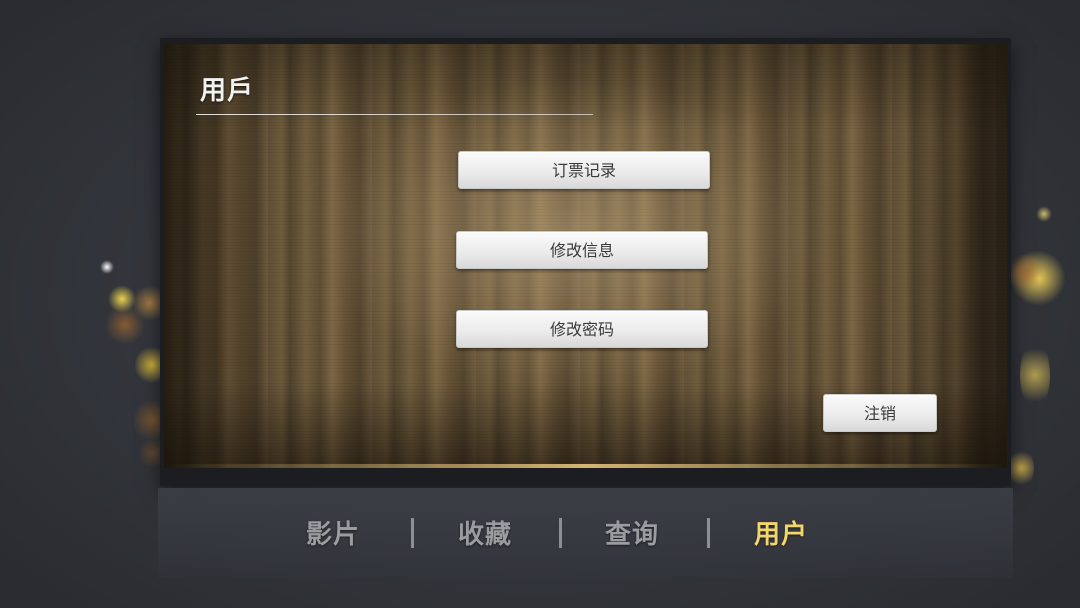 This screenshot has width=1080, height=608. I want to click on bottom-nav: 影片 收藏 查询 用户, so click(585, 533).